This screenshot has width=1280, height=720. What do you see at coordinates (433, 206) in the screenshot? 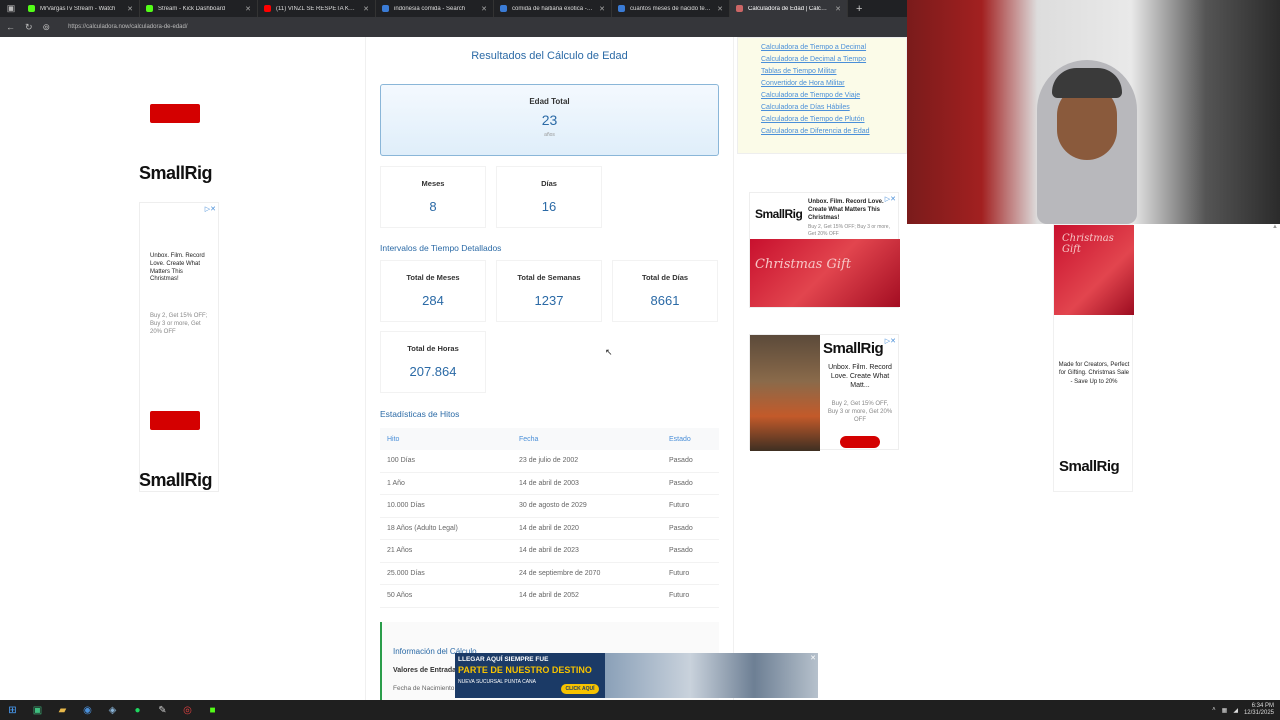
I see `months-value: 8` at bounding box center [433, 206].